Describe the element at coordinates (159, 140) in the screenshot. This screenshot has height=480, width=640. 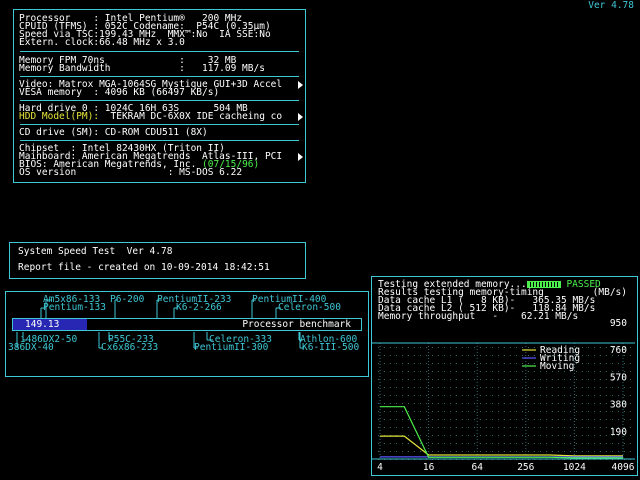
I see `separator` at that location.